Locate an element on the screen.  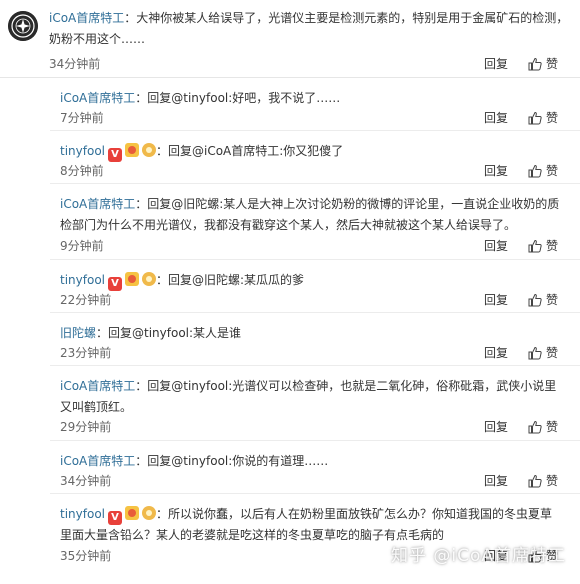
timestamp: 23分钟前 is located at coordinates (86, 353).